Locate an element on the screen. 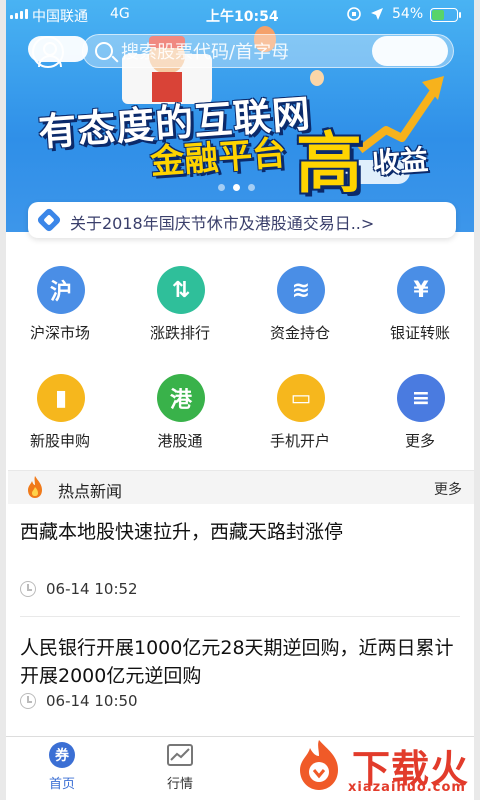  news-headline: 人民银行开展1000亿元28天期逆回购，近两日累计开展2000亿元逆回购 is located at coordinates (240, 662).